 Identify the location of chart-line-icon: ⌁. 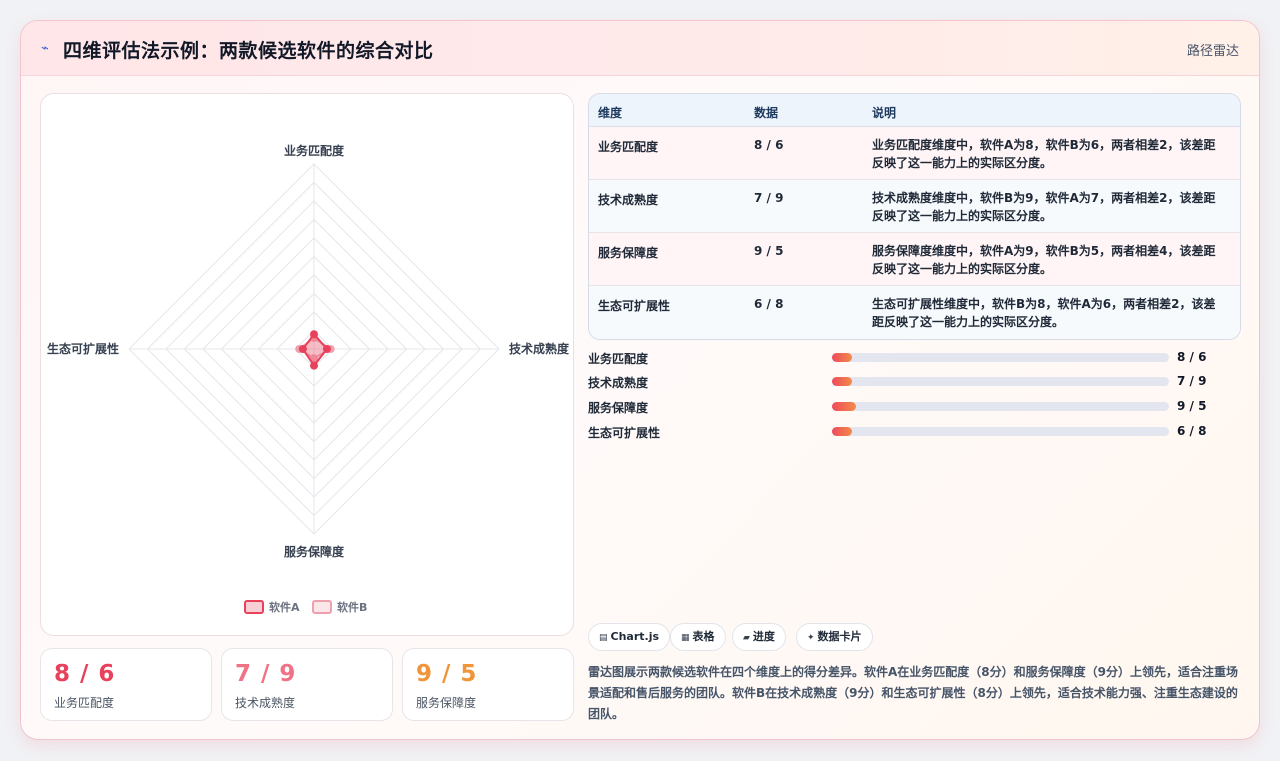
(45, 48).